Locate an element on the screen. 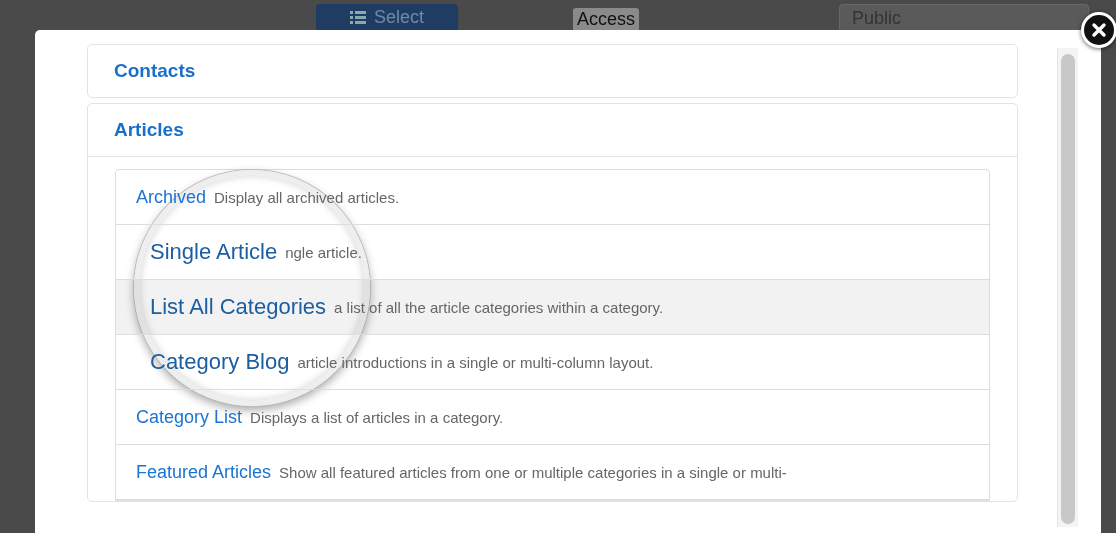 Image resolution: width=1116 pixels, height=533 pixels. select-button: Select is located at coordinates (387, 17).